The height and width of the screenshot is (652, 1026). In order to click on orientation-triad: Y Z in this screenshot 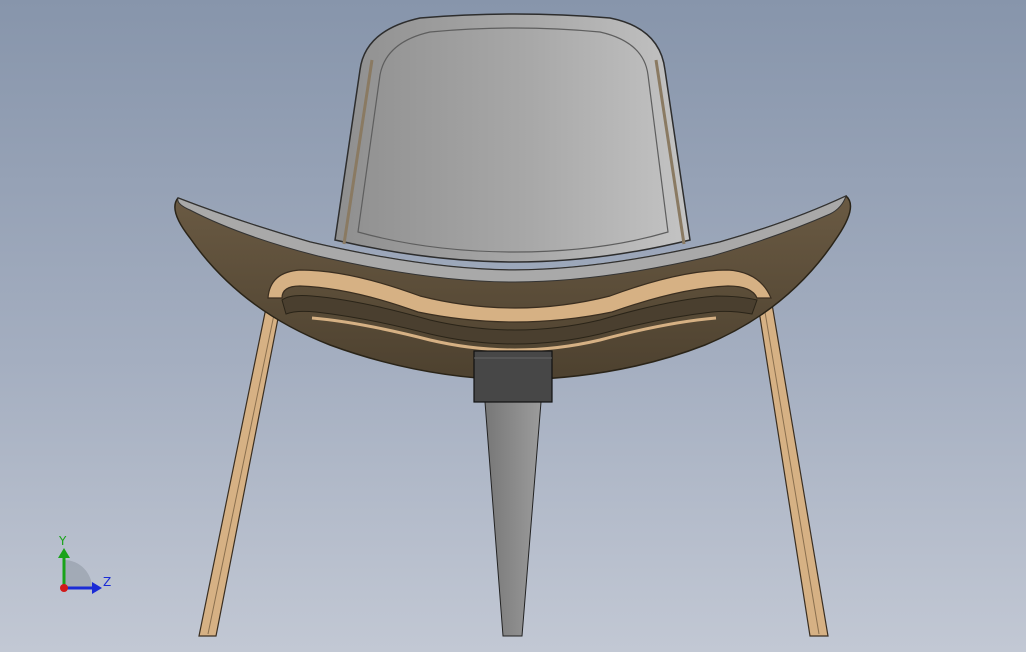, I will do `click(84, 564)`.